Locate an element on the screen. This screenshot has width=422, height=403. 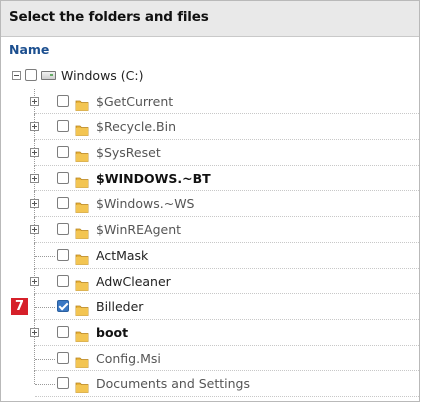
tree-root-label: Windows (C:) is located at coordinates (102, 75).